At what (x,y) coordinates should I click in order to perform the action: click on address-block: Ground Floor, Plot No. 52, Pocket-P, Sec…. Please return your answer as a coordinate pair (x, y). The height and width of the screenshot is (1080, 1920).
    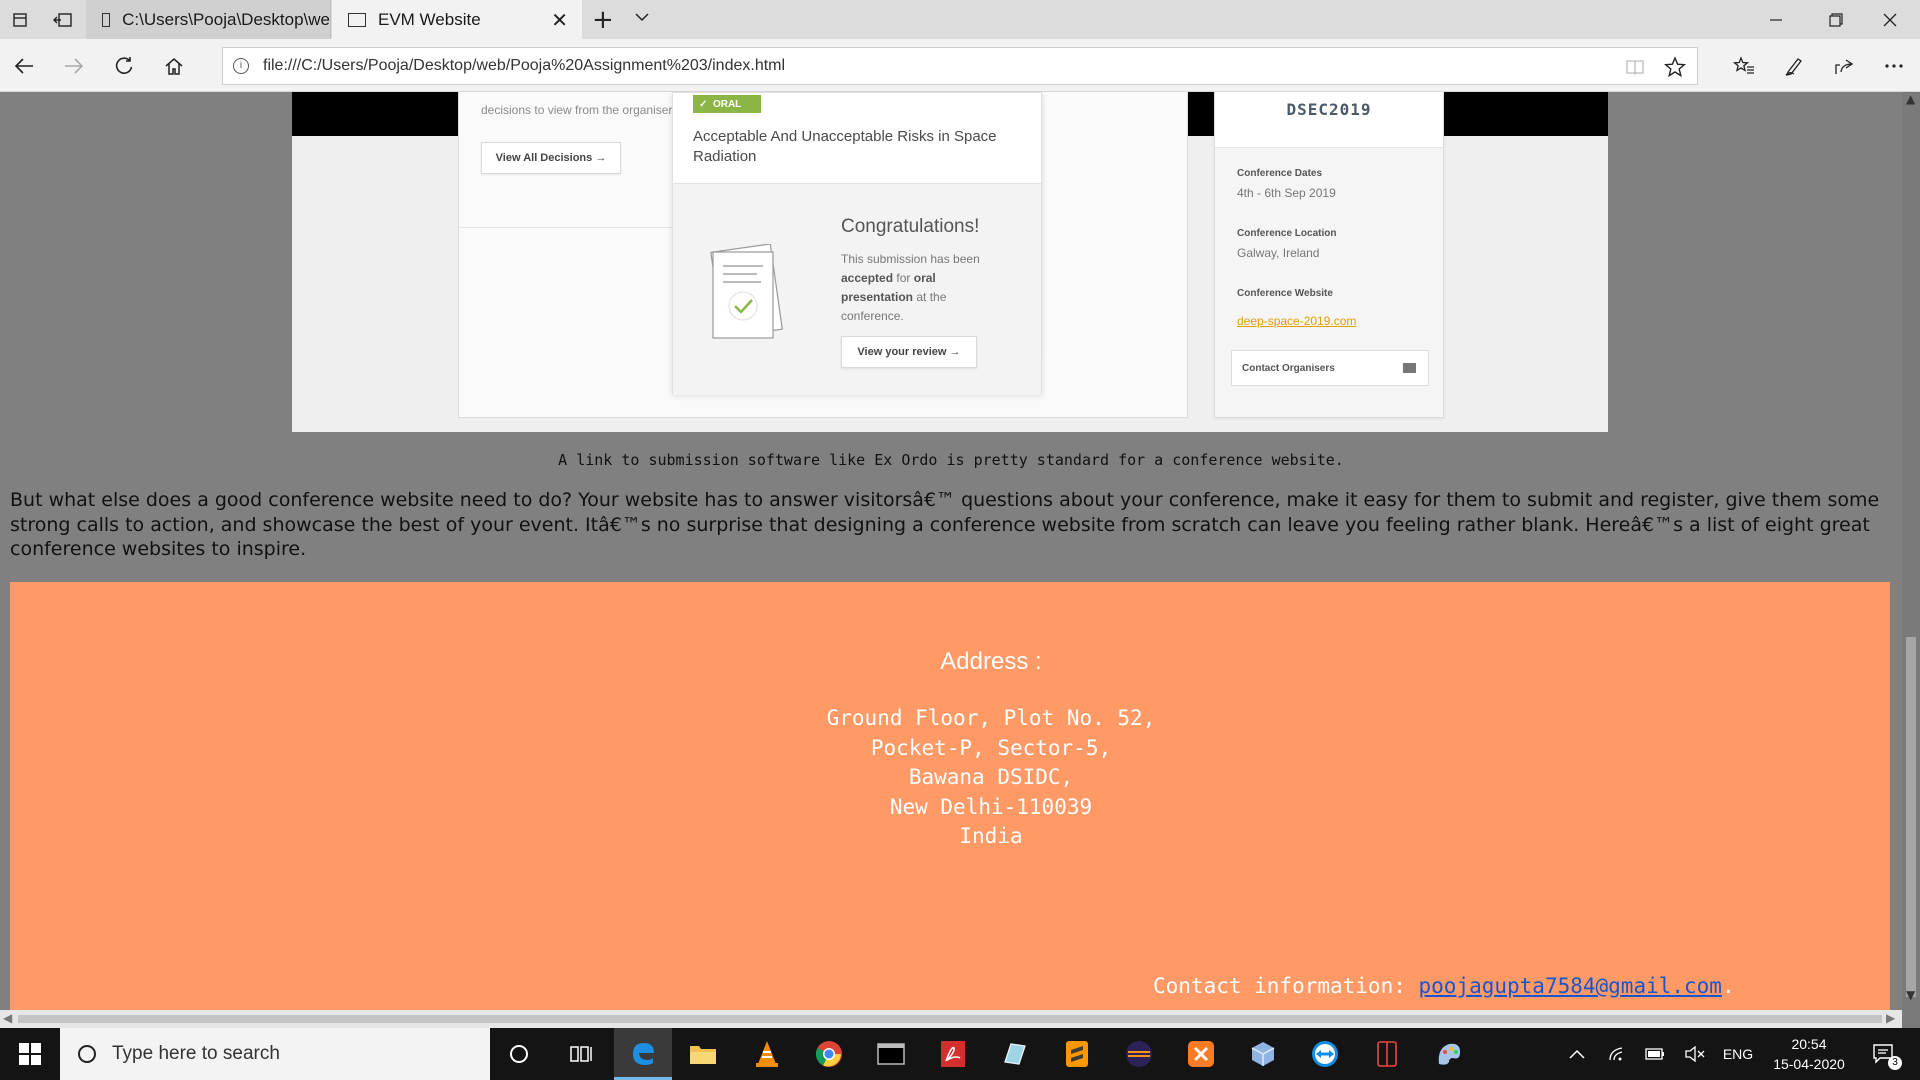
    Looking at the image, I should click on (956, 778).